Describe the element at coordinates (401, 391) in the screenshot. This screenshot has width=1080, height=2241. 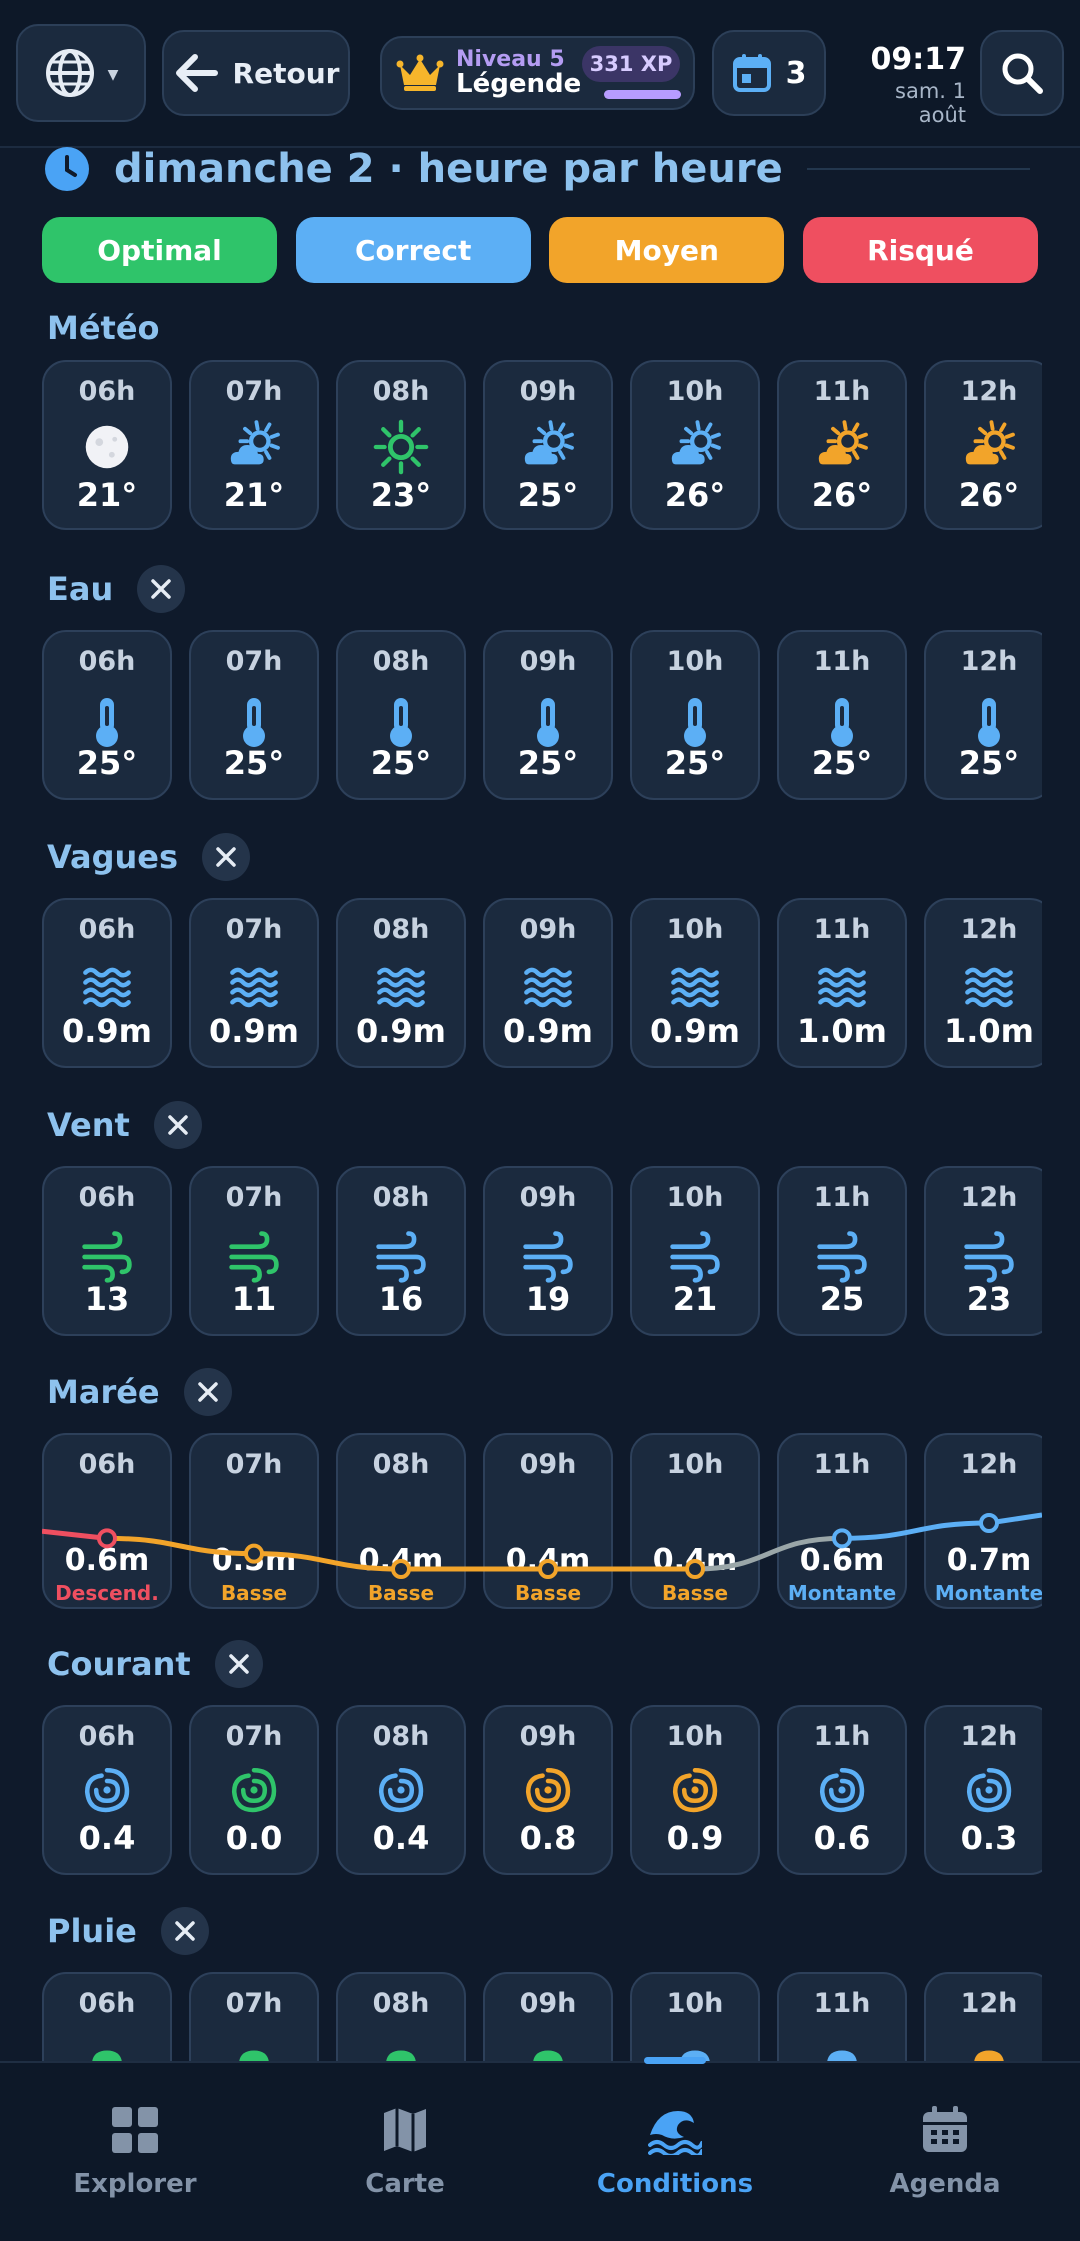
I see `hour-label: 08h` at that location.